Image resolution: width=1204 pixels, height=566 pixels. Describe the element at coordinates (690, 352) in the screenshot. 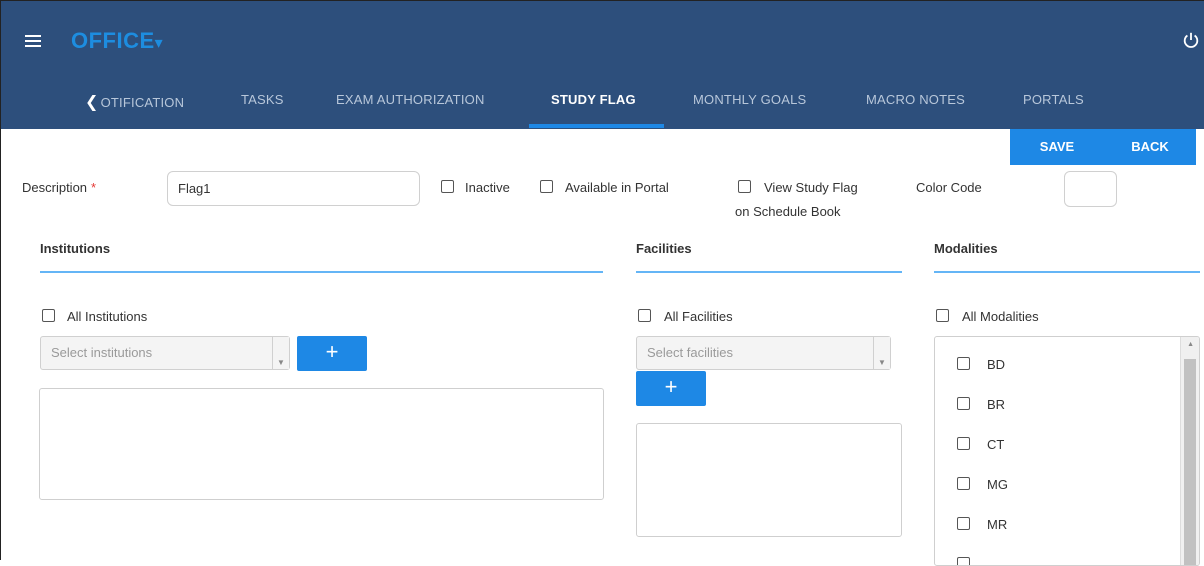

I see `facilities-placeholder: Select facilities` at that location.